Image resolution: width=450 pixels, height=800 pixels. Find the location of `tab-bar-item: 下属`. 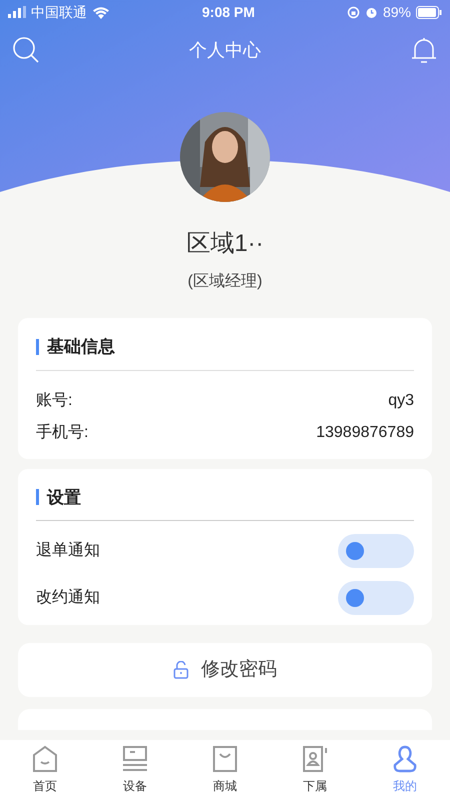

tab-bar-item: 下属 is located at coordinates (315, 770).